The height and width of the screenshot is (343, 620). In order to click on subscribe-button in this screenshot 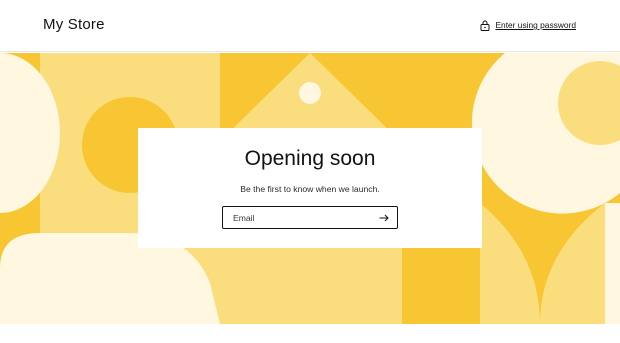, I will do `click(384, 218)`.